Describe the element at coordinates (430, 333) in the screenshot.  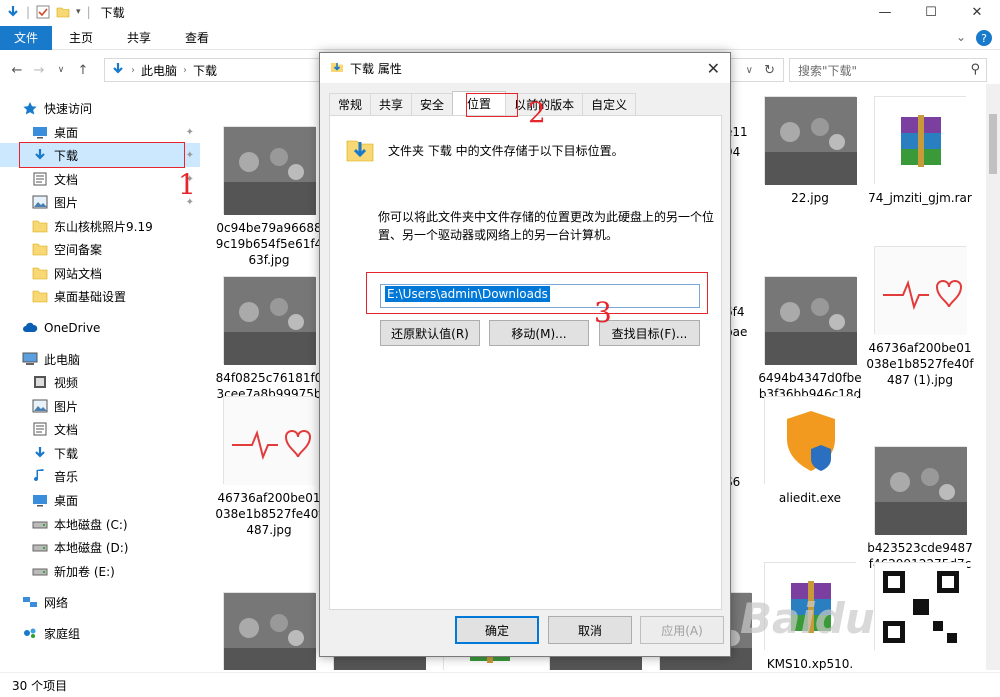
I see `restore-default-button: 还原默认值(R)` at that location.